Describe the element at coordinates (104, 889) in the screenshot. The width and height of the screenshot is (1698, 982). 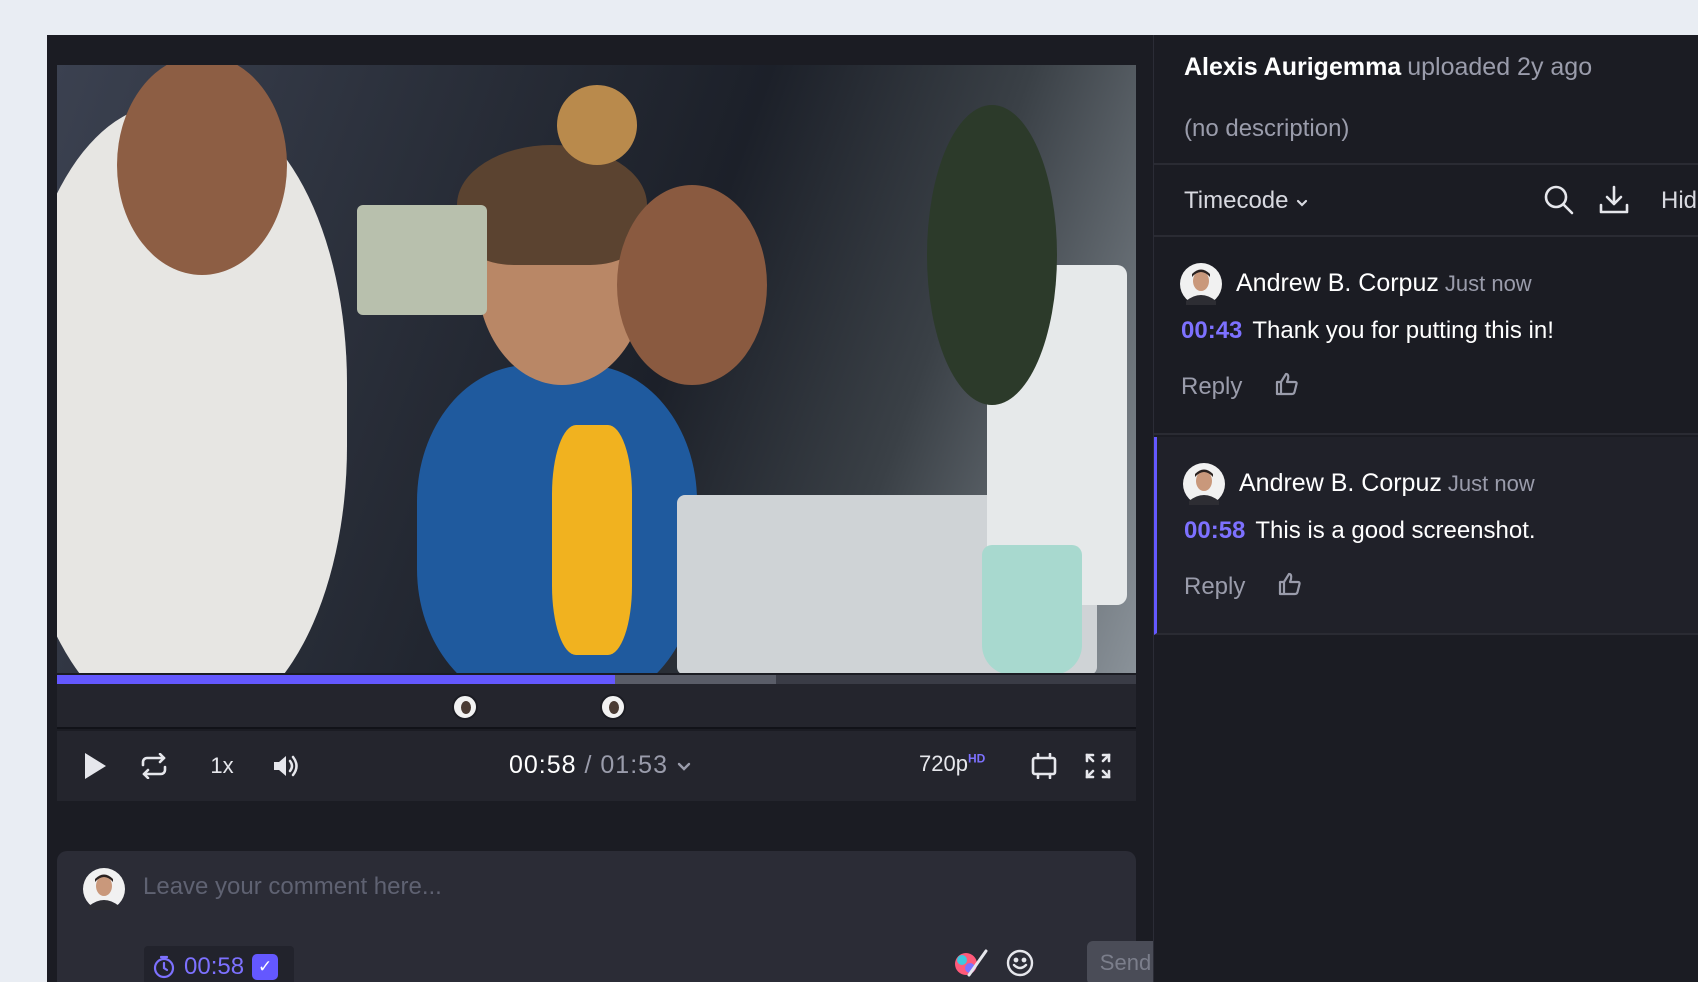
I see `user-avatar` at that location.